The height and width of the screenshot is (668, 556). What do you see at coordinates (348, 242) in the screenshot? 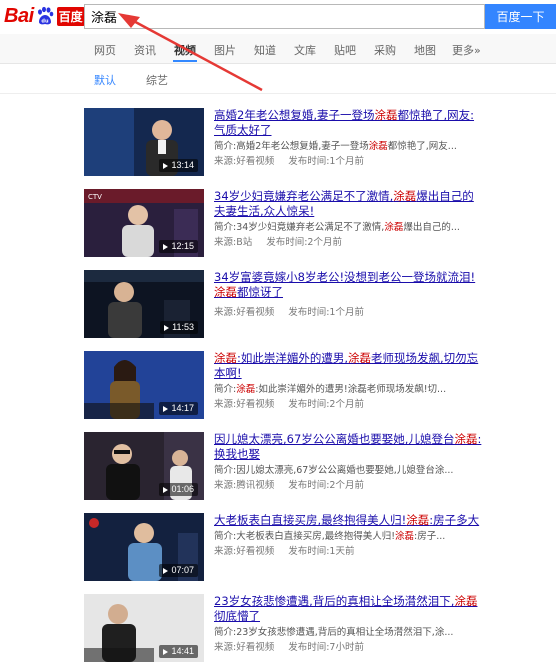
I see `result-meta: 来源:B站 发布时间:2个月前` at bounding box center [348, 242].